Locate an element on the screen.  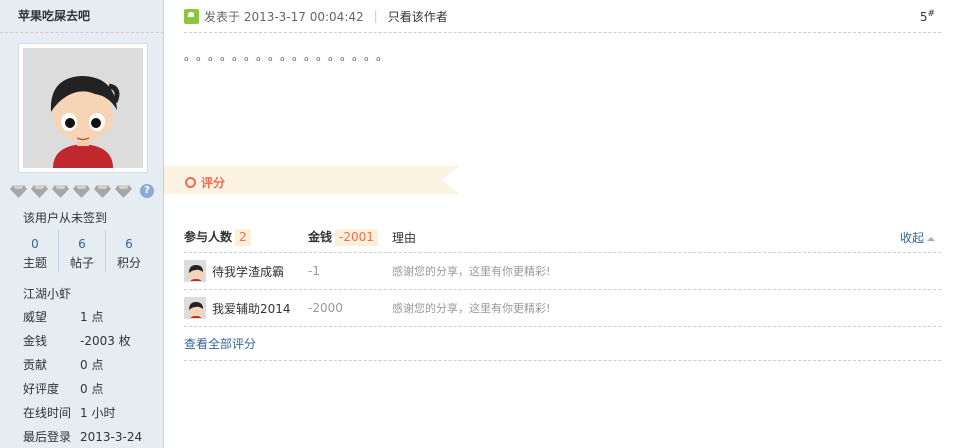
stat-posts: 6 帖子 is located at coordinates (82, 251).